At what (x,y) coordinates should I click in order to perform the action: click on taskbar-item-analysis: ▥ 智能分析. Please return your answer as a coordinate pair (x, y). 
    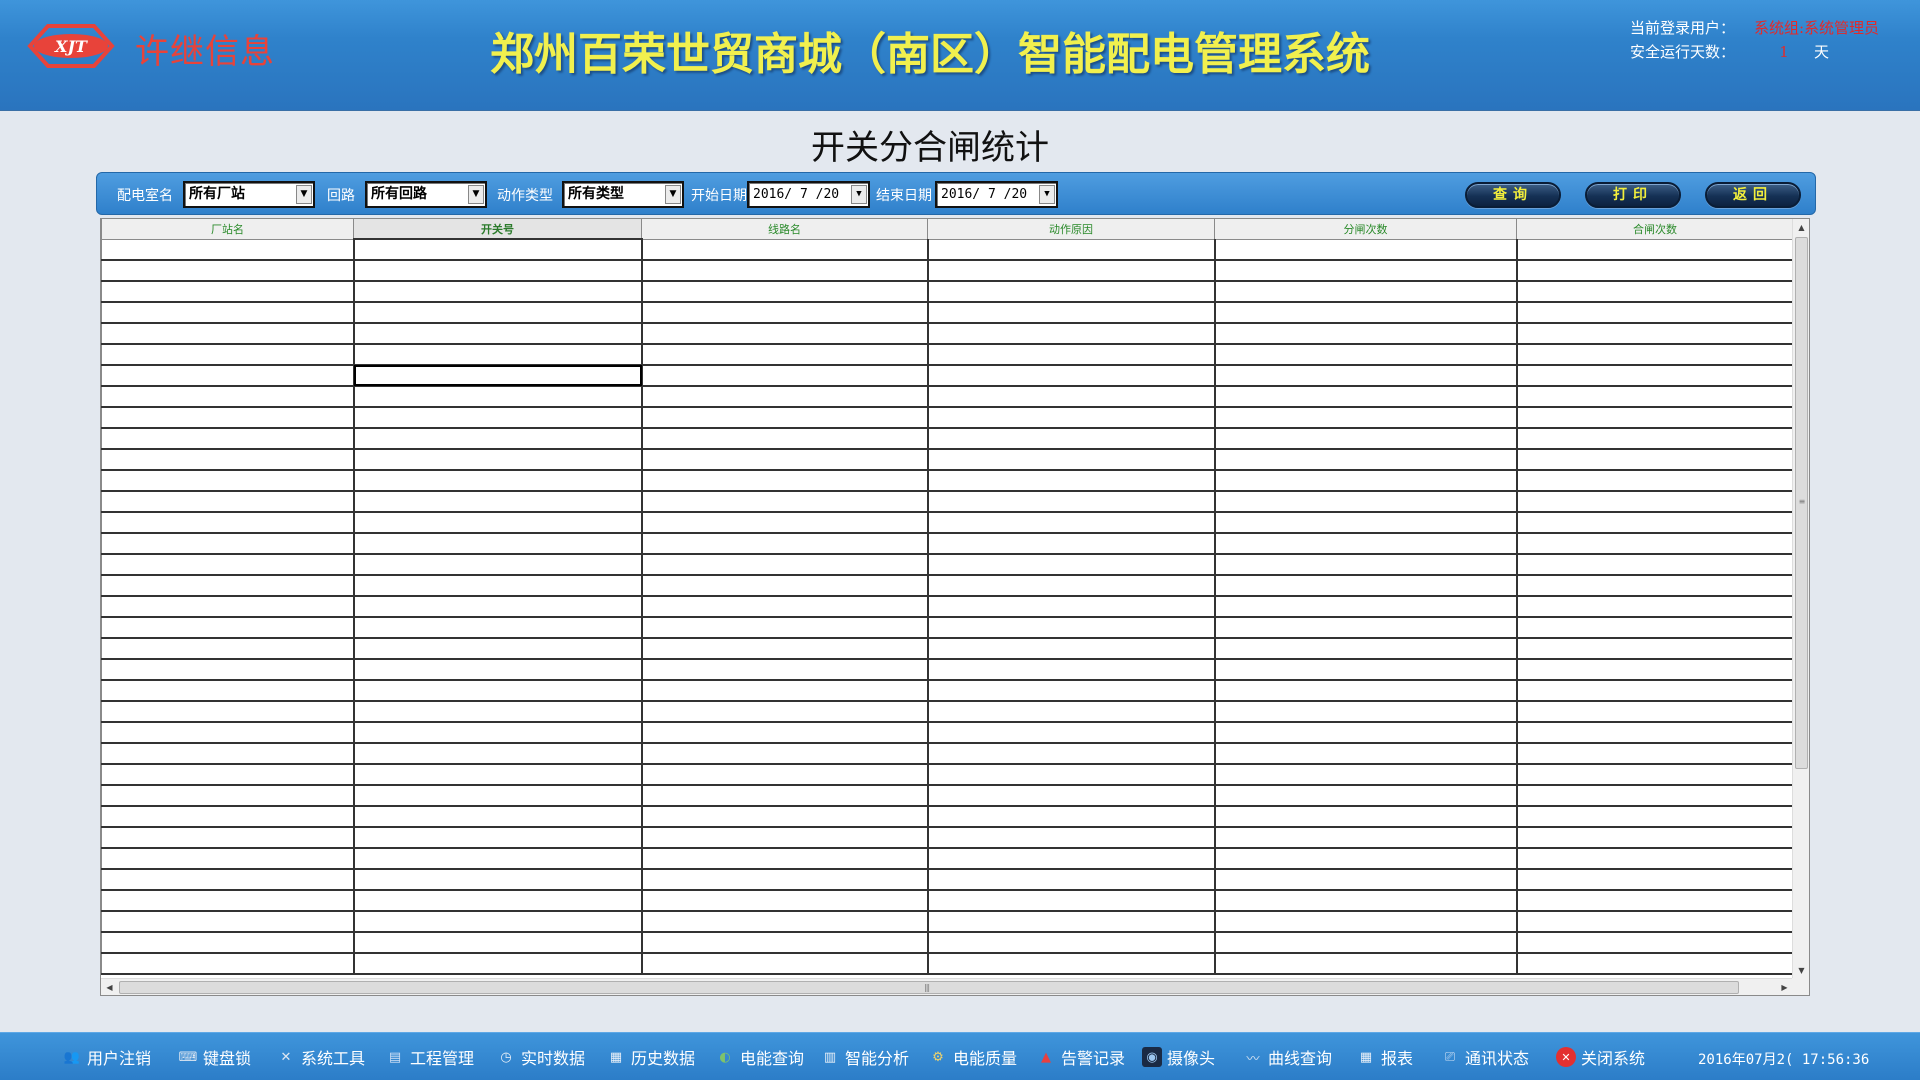
    Looking at the image, I should click on (864, 1057).